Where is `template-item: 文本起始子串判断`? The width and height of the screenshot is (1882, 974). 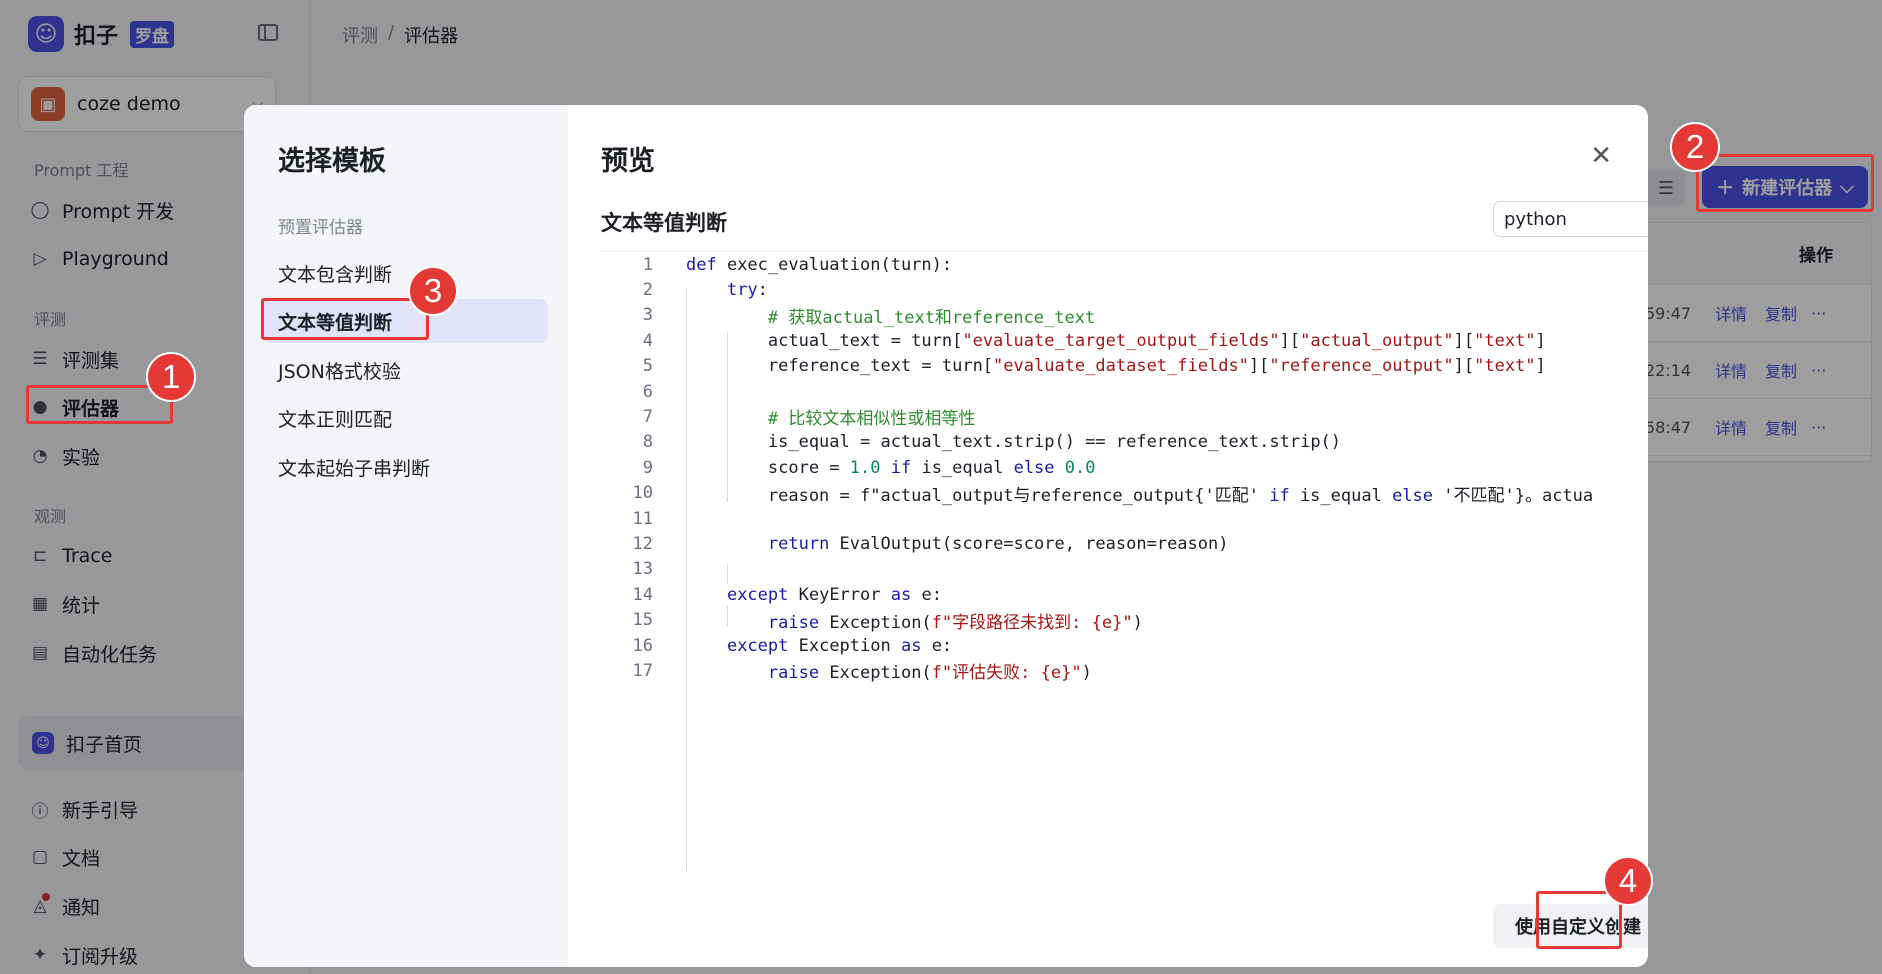 template-item: 文本起始子串判断 is located at coordinates (405, 467).